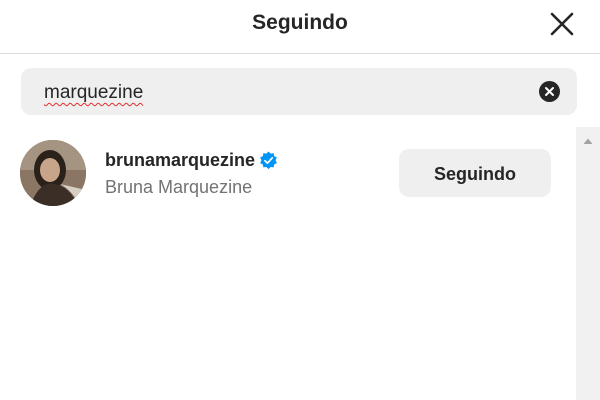 The width and height of the screenshot is (600, 400). Describe the element at coordinates (268, 159) in the screenshot. I see `verified-badge-icon` at that location.